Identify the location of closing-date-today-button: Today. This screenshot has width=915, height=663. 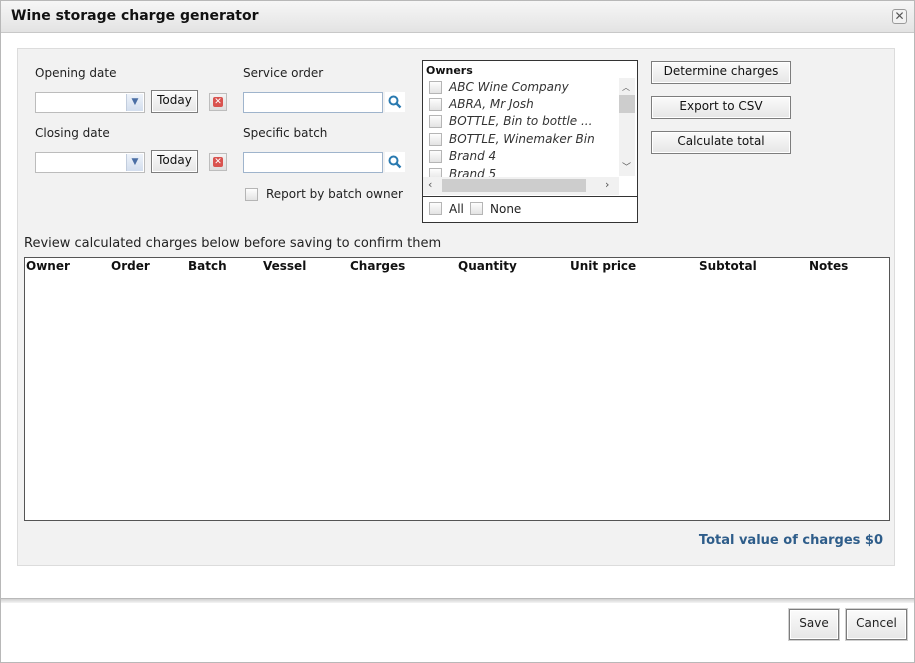
(174, 161).